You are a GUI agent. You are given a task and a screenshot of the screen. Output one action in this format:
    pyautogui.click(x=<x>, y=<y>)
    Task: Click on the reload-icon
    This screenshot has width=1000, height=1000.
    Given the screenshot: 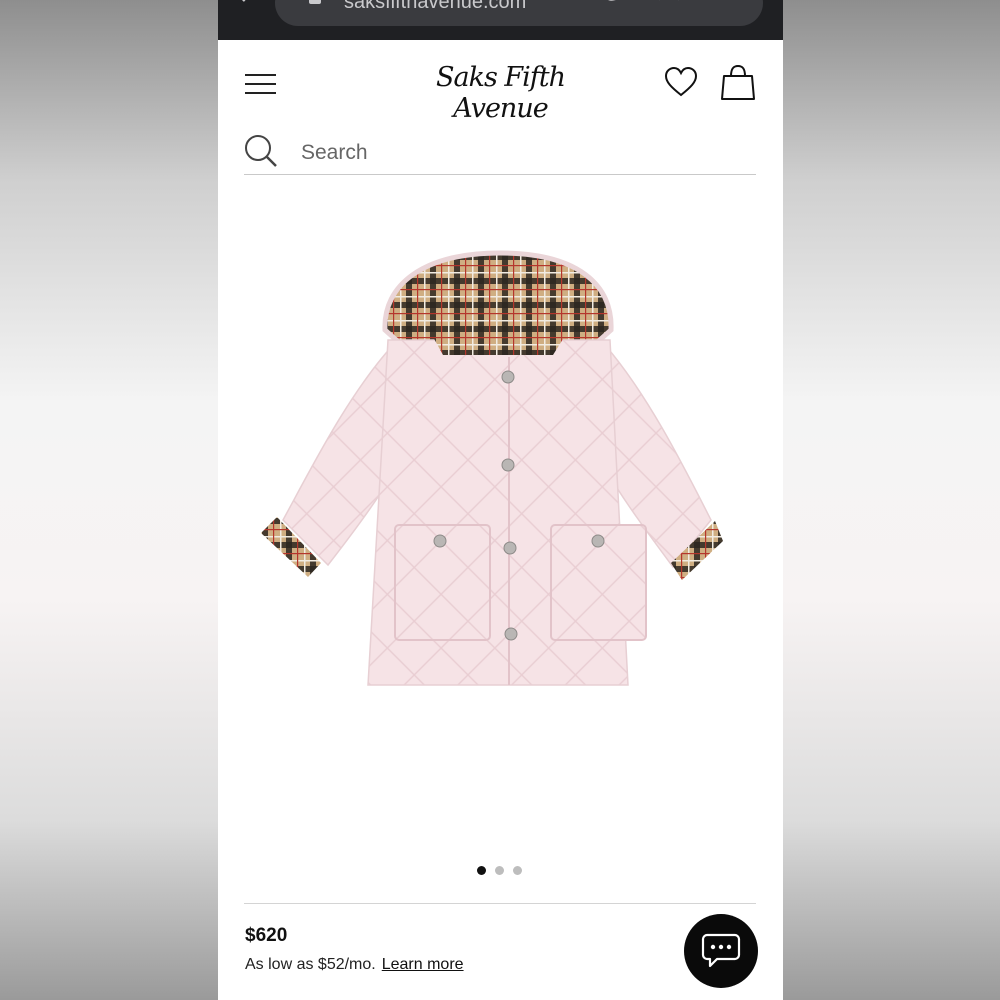 What is the action you would take?
    pyautogui.click(x=611, y=5)
    